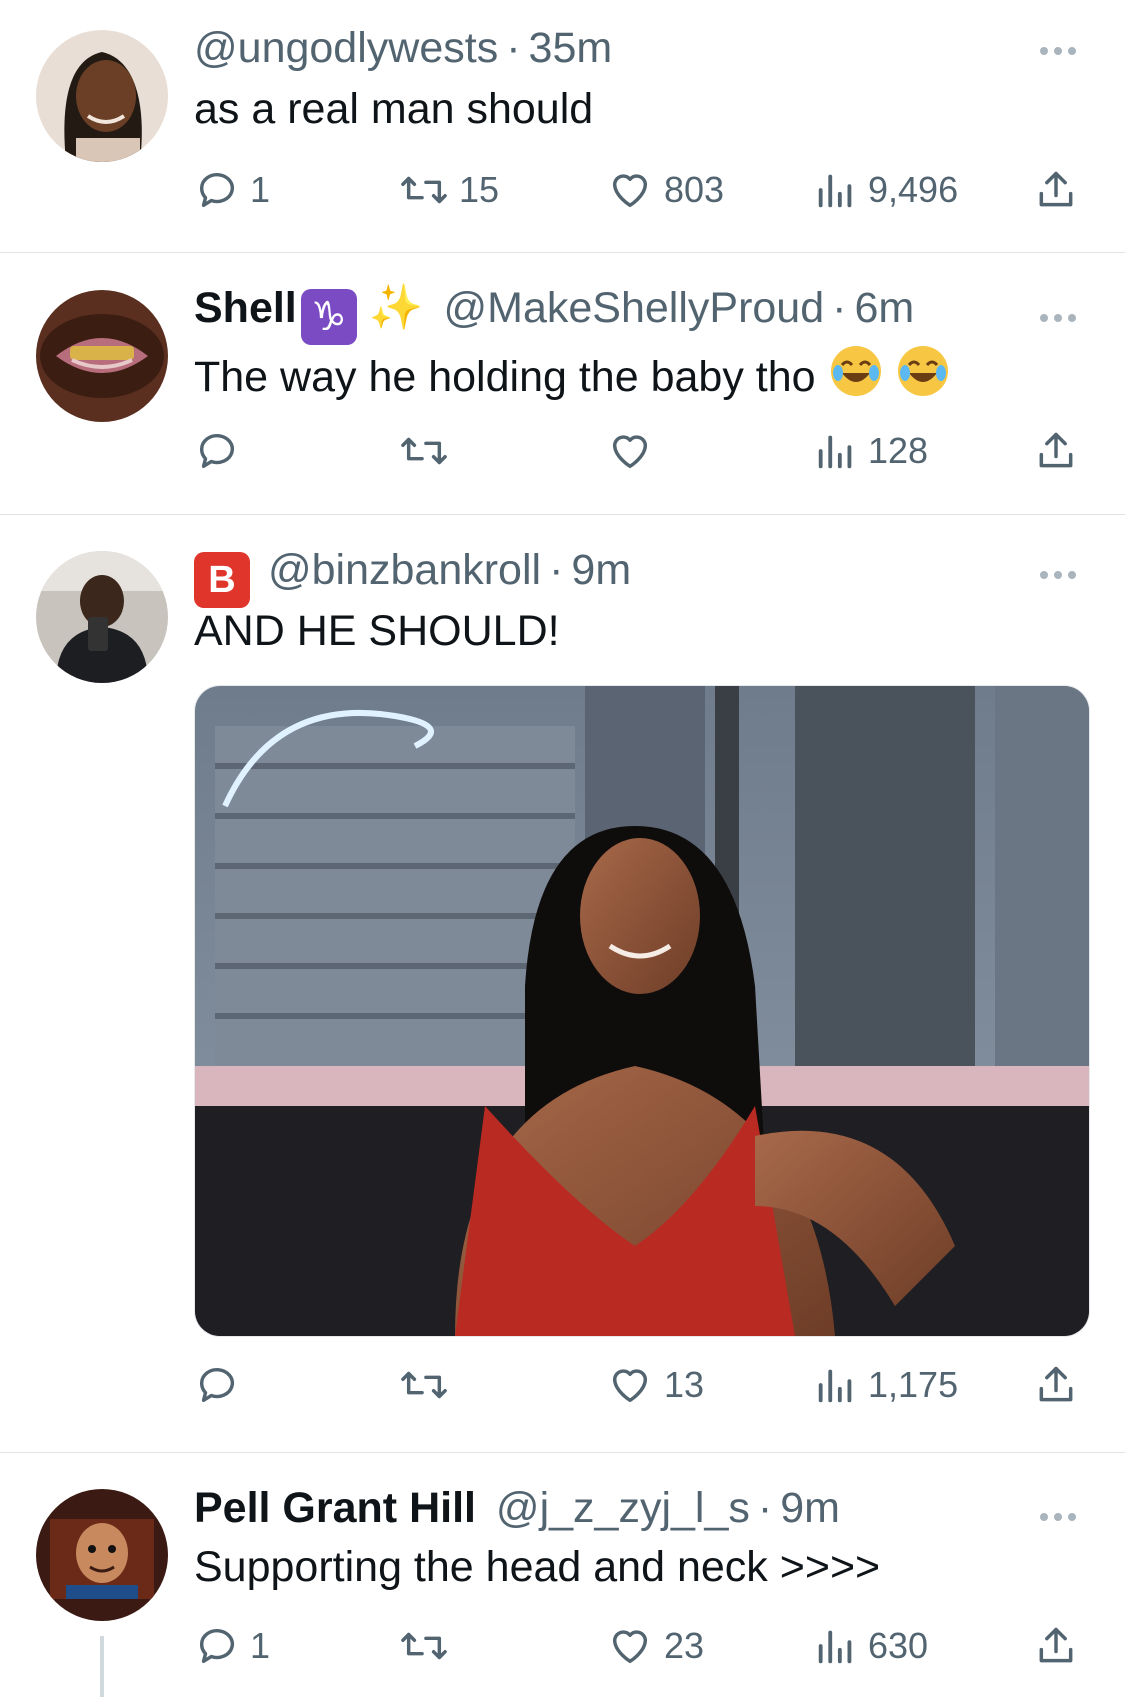 This screenshot has height=1697, width=1125. I want to click on reply-button: 1, so click(232, 1646).